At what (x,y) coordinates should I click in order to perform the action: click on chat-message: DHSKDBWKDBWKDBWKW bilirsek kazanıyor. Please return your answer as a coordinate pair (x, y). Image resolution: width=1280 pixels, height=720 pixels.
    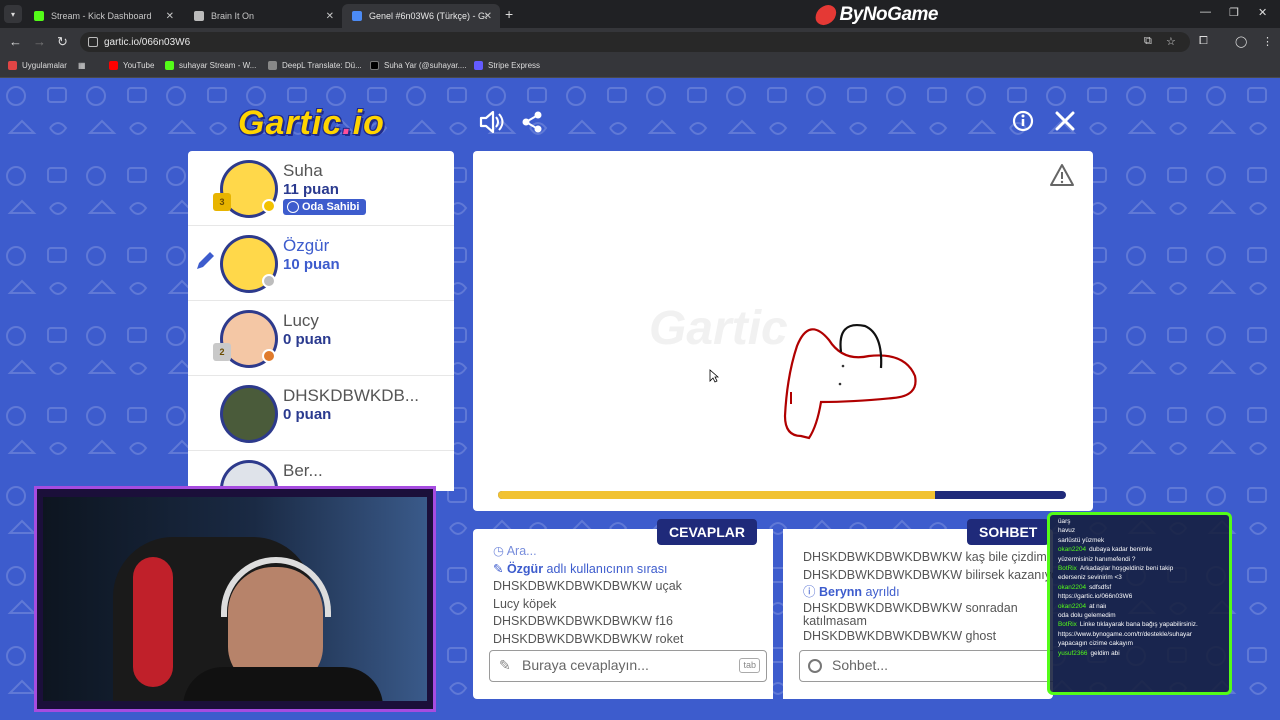
    Looking at the image, I should click on (928, 576).